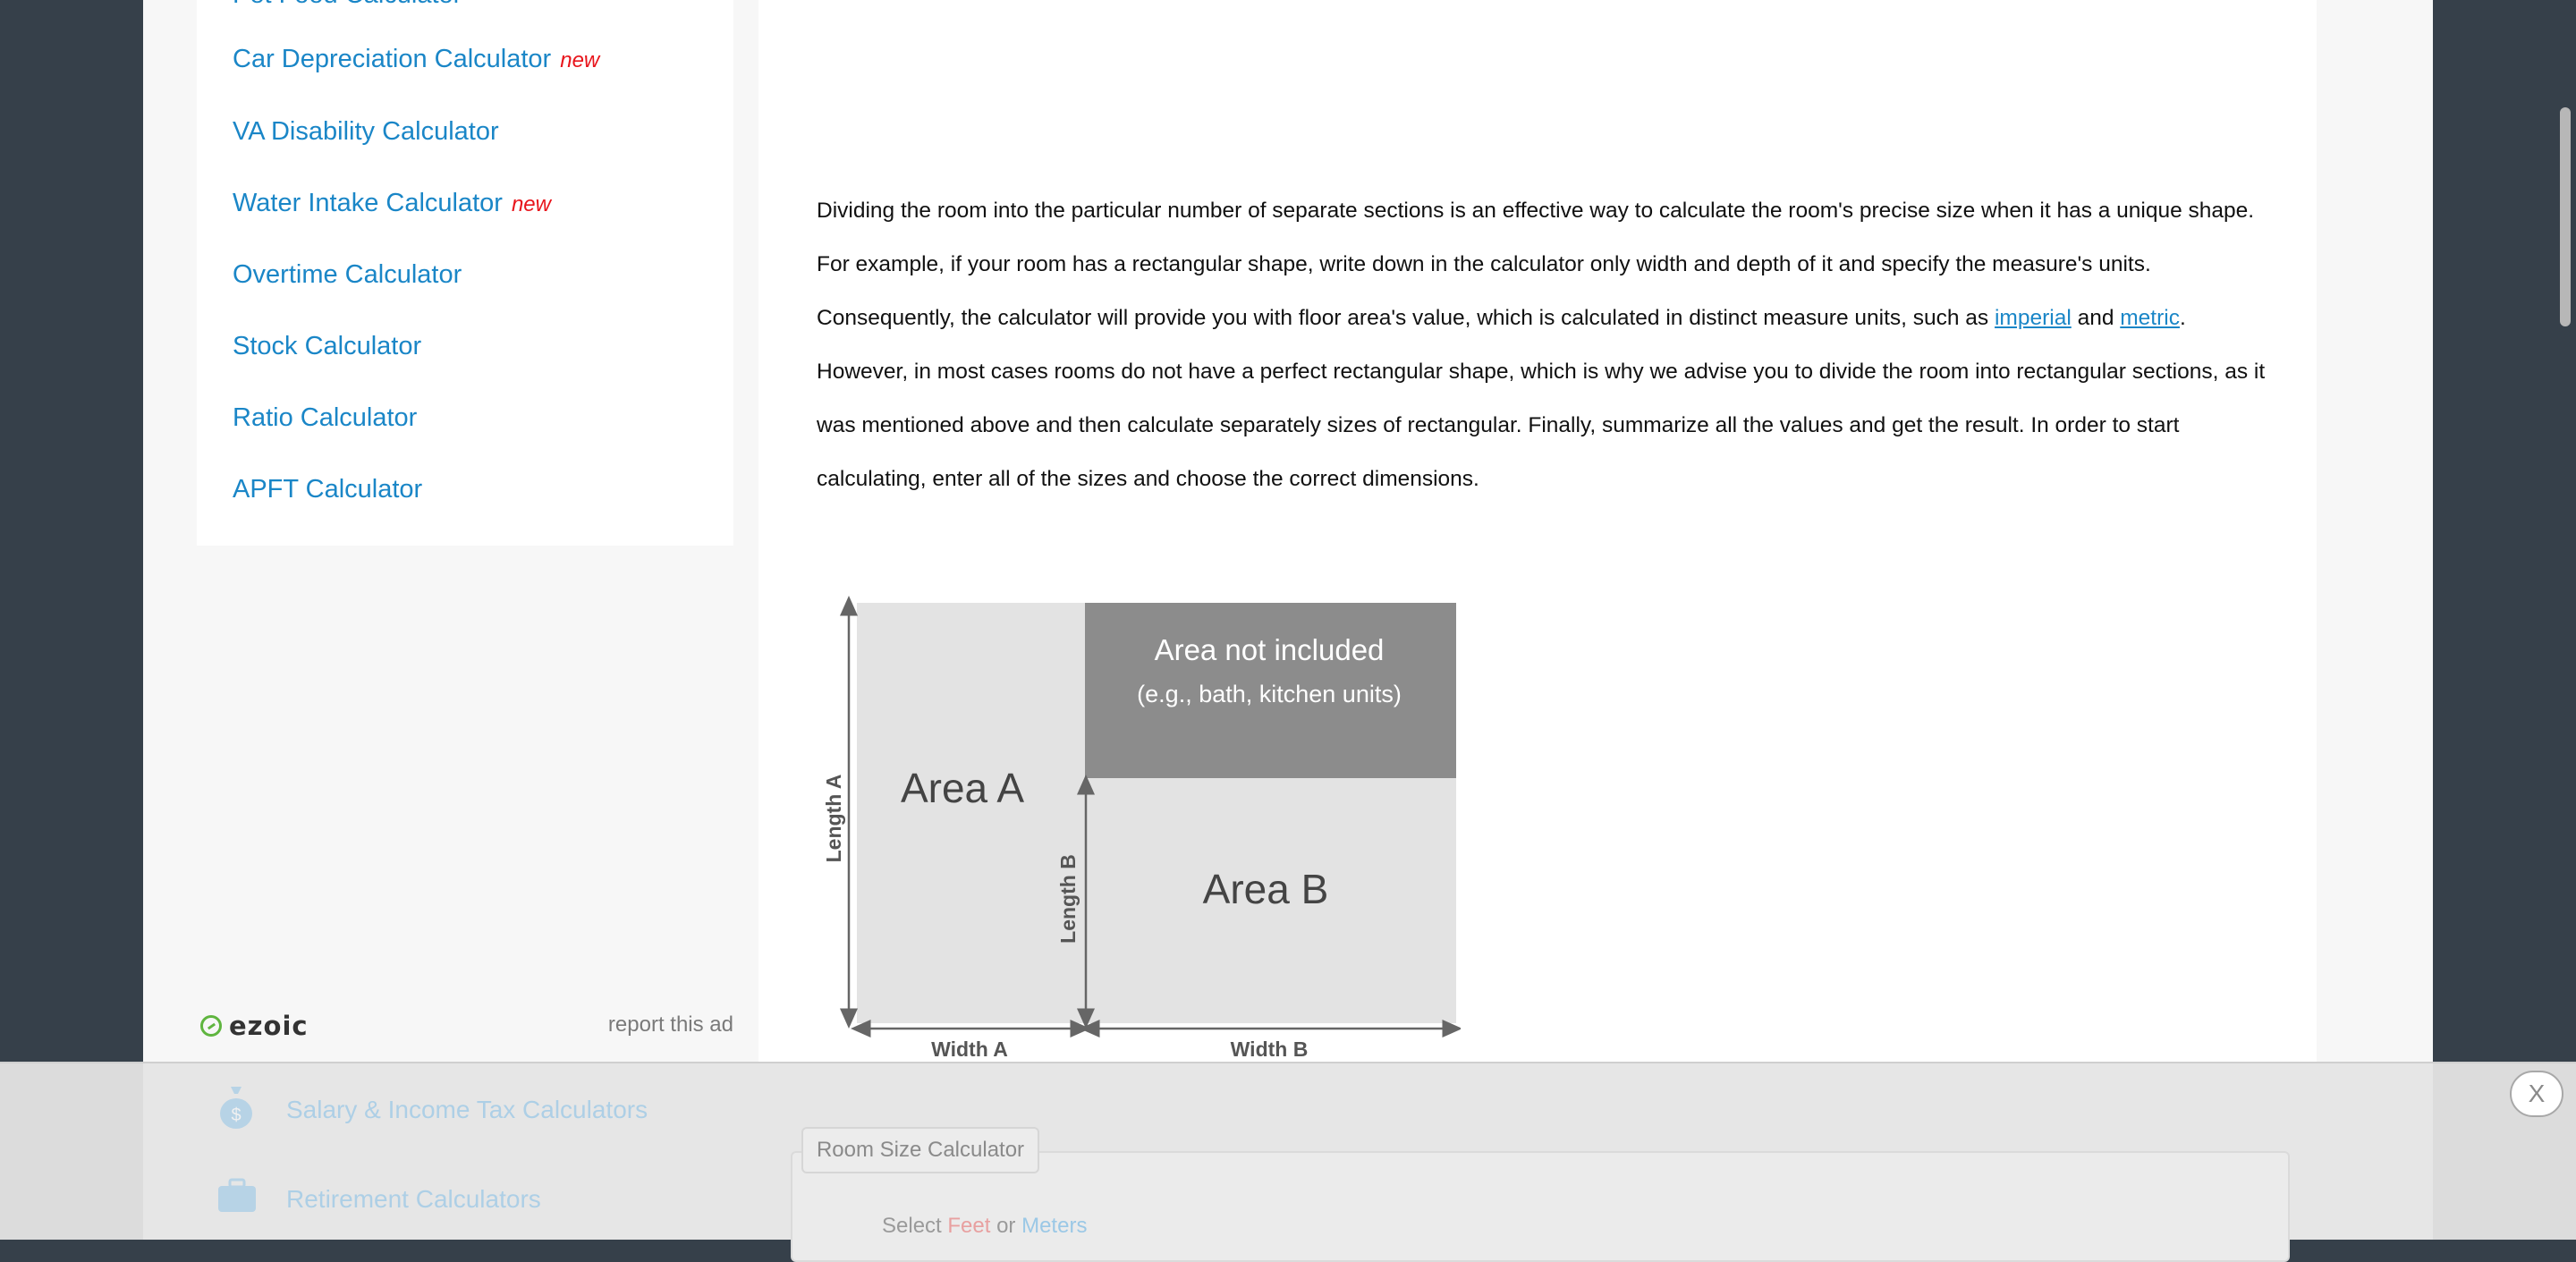 This screenshot has width=2576, height=1262. What do you see at coordinates (1068, 899) in the screenshot?
I see `length-b-label: Length B` at bounding box center [1068, 899].